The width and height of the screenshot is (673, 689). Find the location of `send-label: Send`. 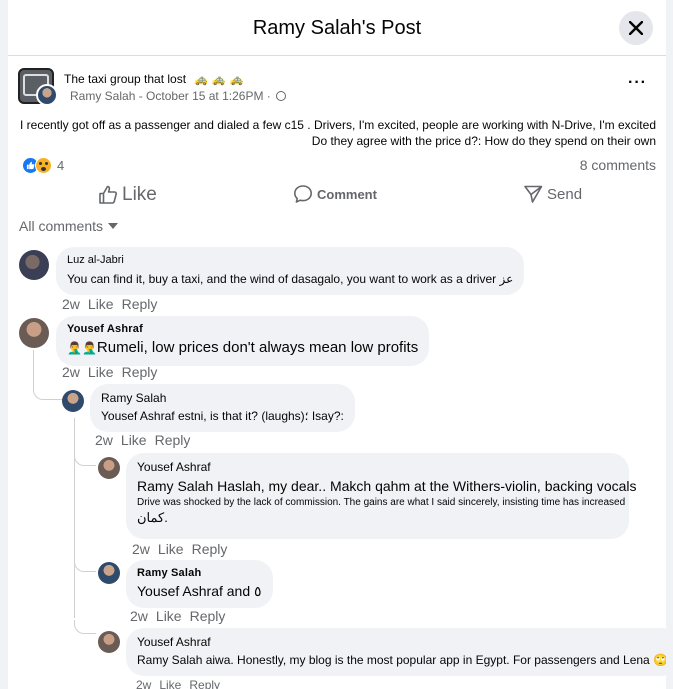

send-label: Send is located at coordinates (565, 194).